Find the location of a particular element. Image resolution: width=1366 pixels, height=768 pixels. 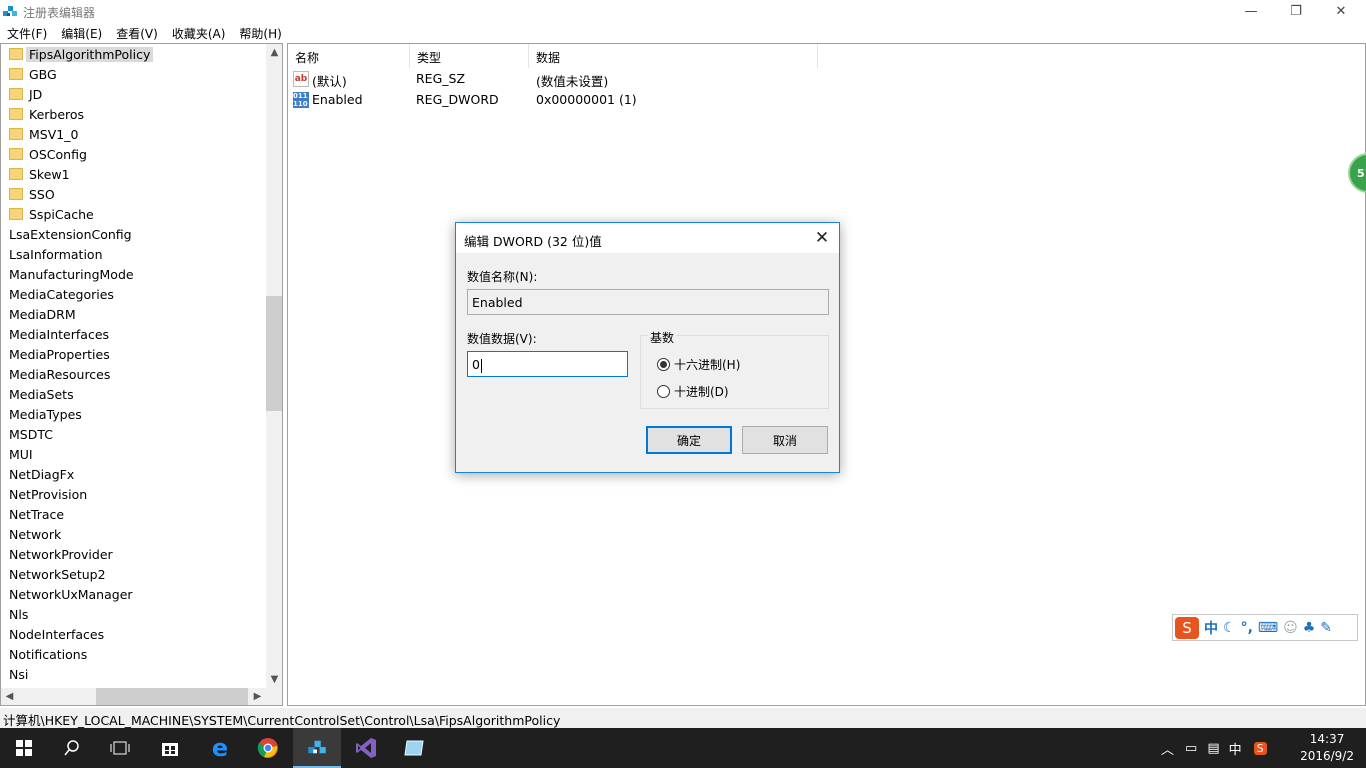

tray-ime-indicator: 中 is located at coordinates (1235, 748).